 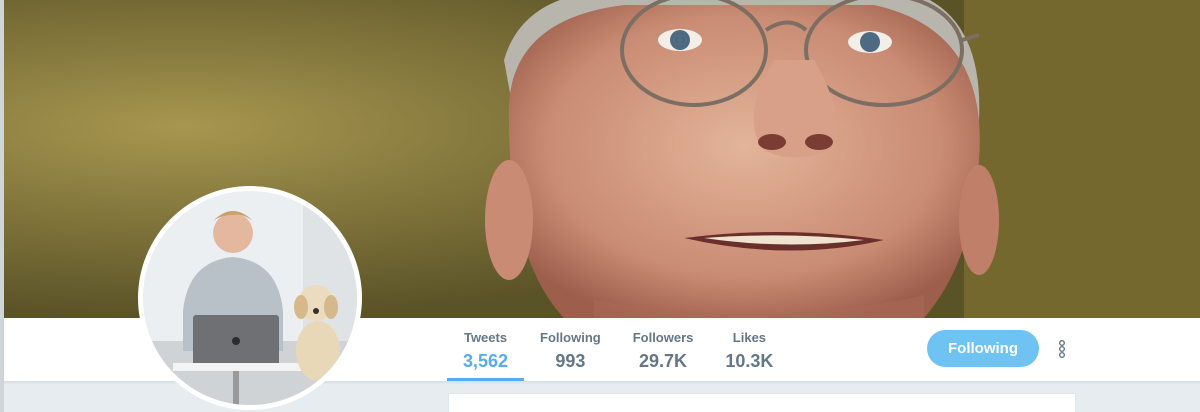 I want to click on stat-label: Likes, so click(x=749, y=337).